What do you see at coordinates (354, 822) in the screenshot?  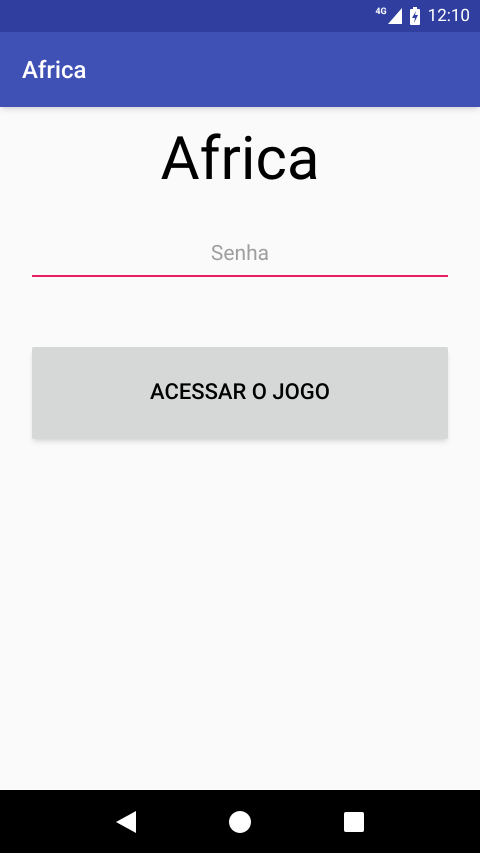 I see `recents-icon` at bounding box center [354, 822].